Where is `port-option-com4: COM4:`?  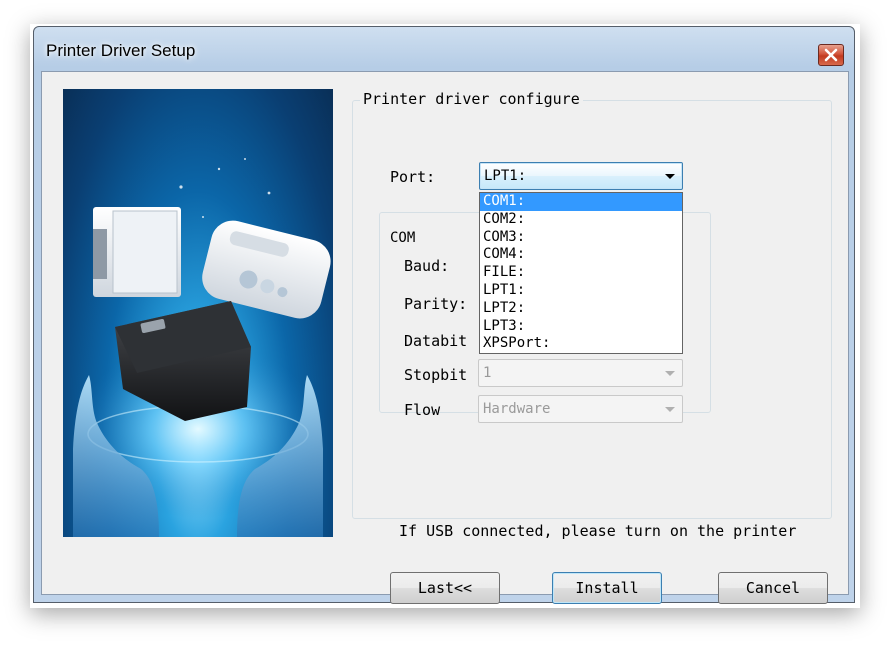 port-option-com4: COM4: is located at coordinates (581, 255).